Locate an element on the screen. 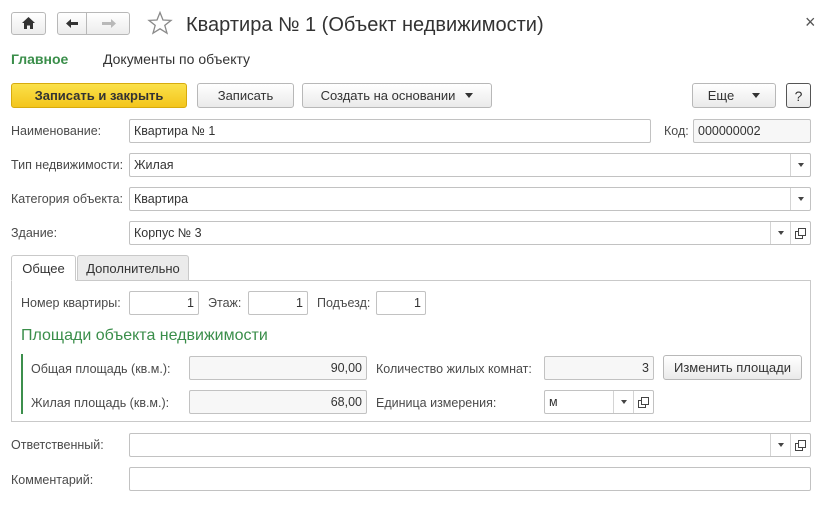  entrance-label: Подъезд: is located at coordinates (344, 303).